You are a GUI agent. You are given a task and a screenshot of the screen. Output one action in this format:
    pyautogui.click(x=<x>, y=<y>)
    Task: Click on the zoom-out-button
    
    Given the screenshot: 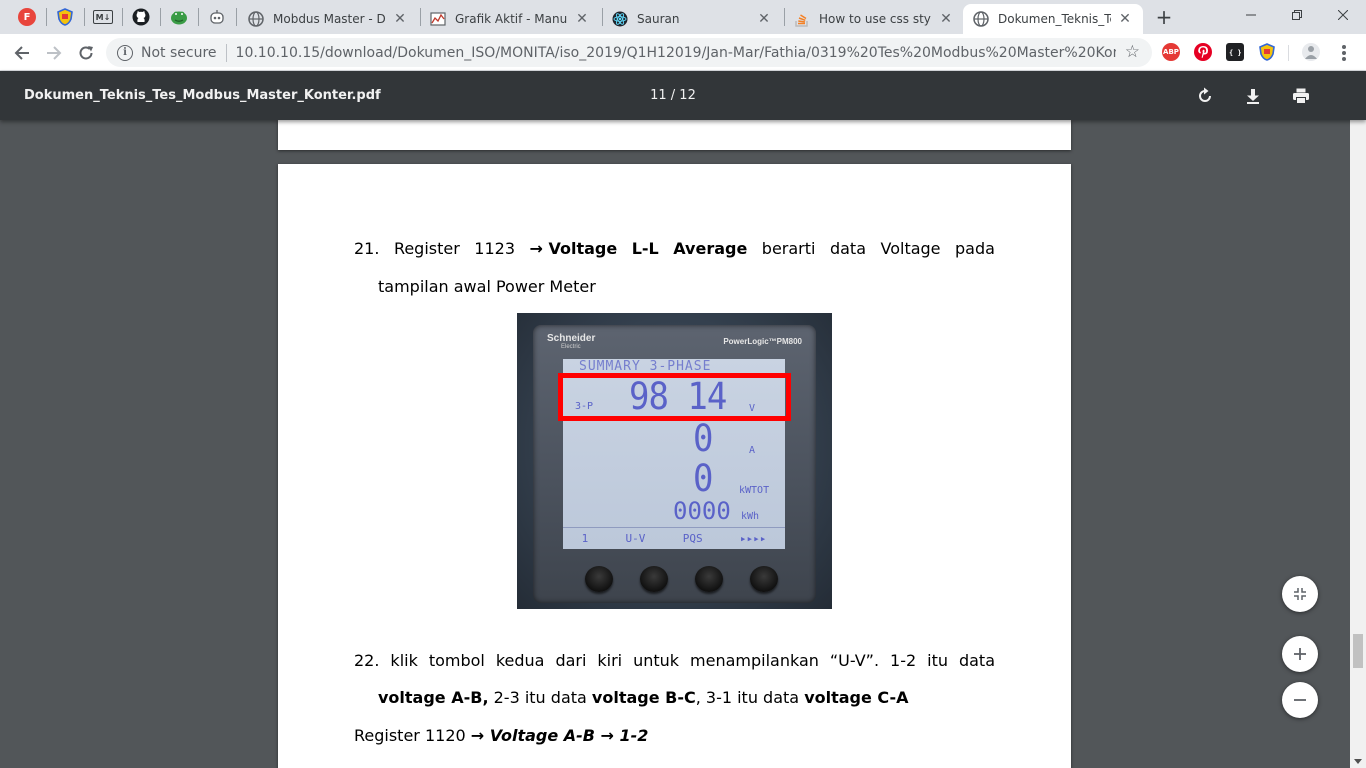 What is the action you would take?
    pyautogui.click(x=1300, y=700)
    